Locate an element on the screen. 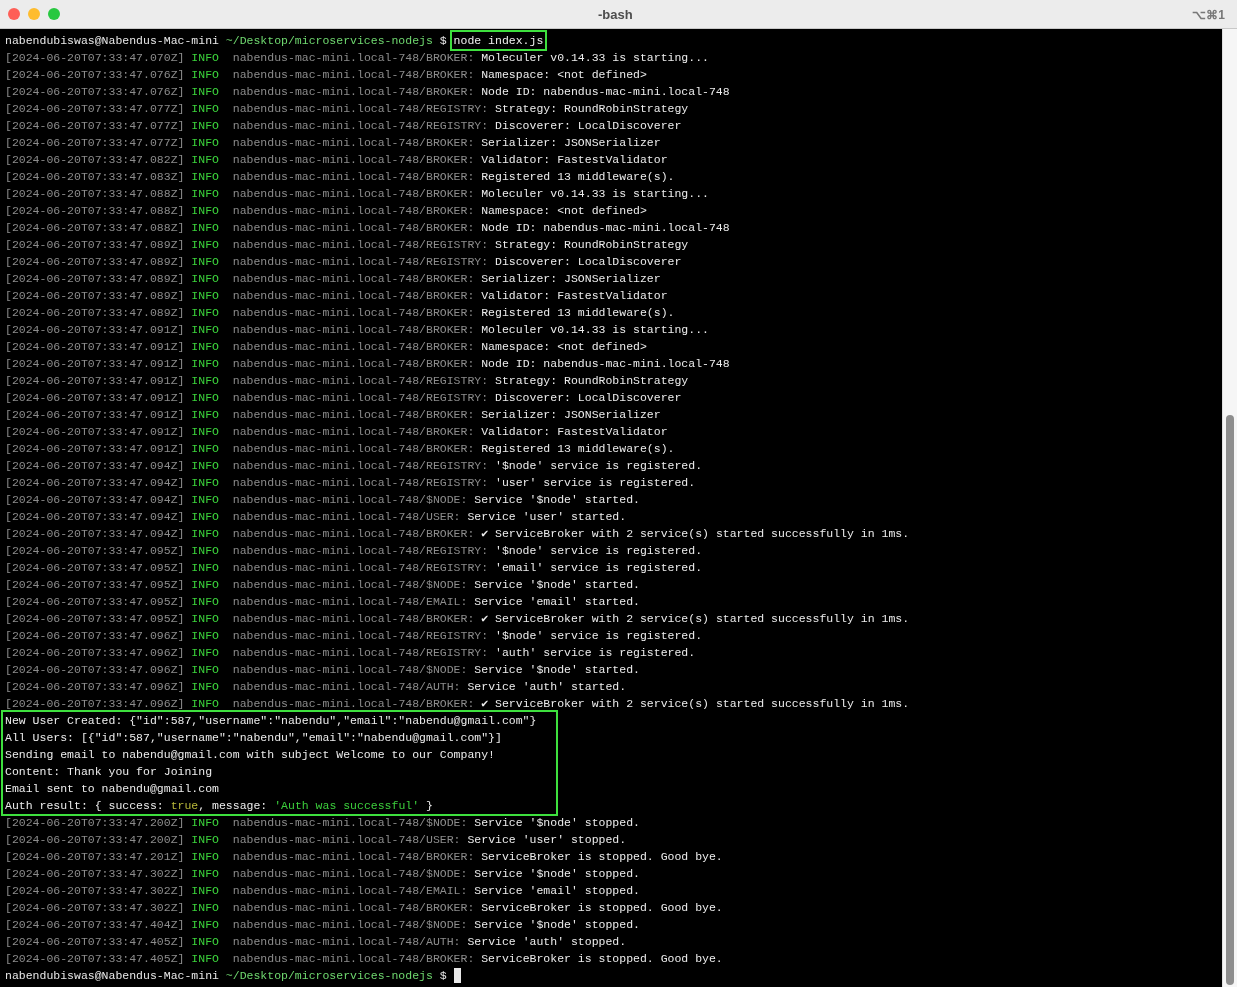  log-line: [2024-06-20T07:33:47.088Z] INFO nabendus-mac-mini.local-748/BROKER: Namespace: <not defined> is located at coordinates (326, 211).